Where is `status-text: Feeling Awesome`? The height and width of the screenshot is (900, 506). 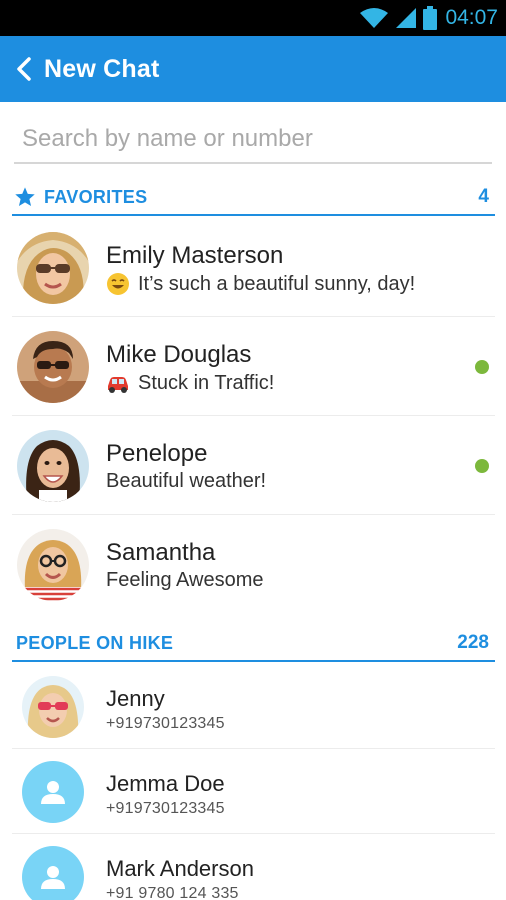
status-text: Feeling Awesome is located at coordinates (185, 580).